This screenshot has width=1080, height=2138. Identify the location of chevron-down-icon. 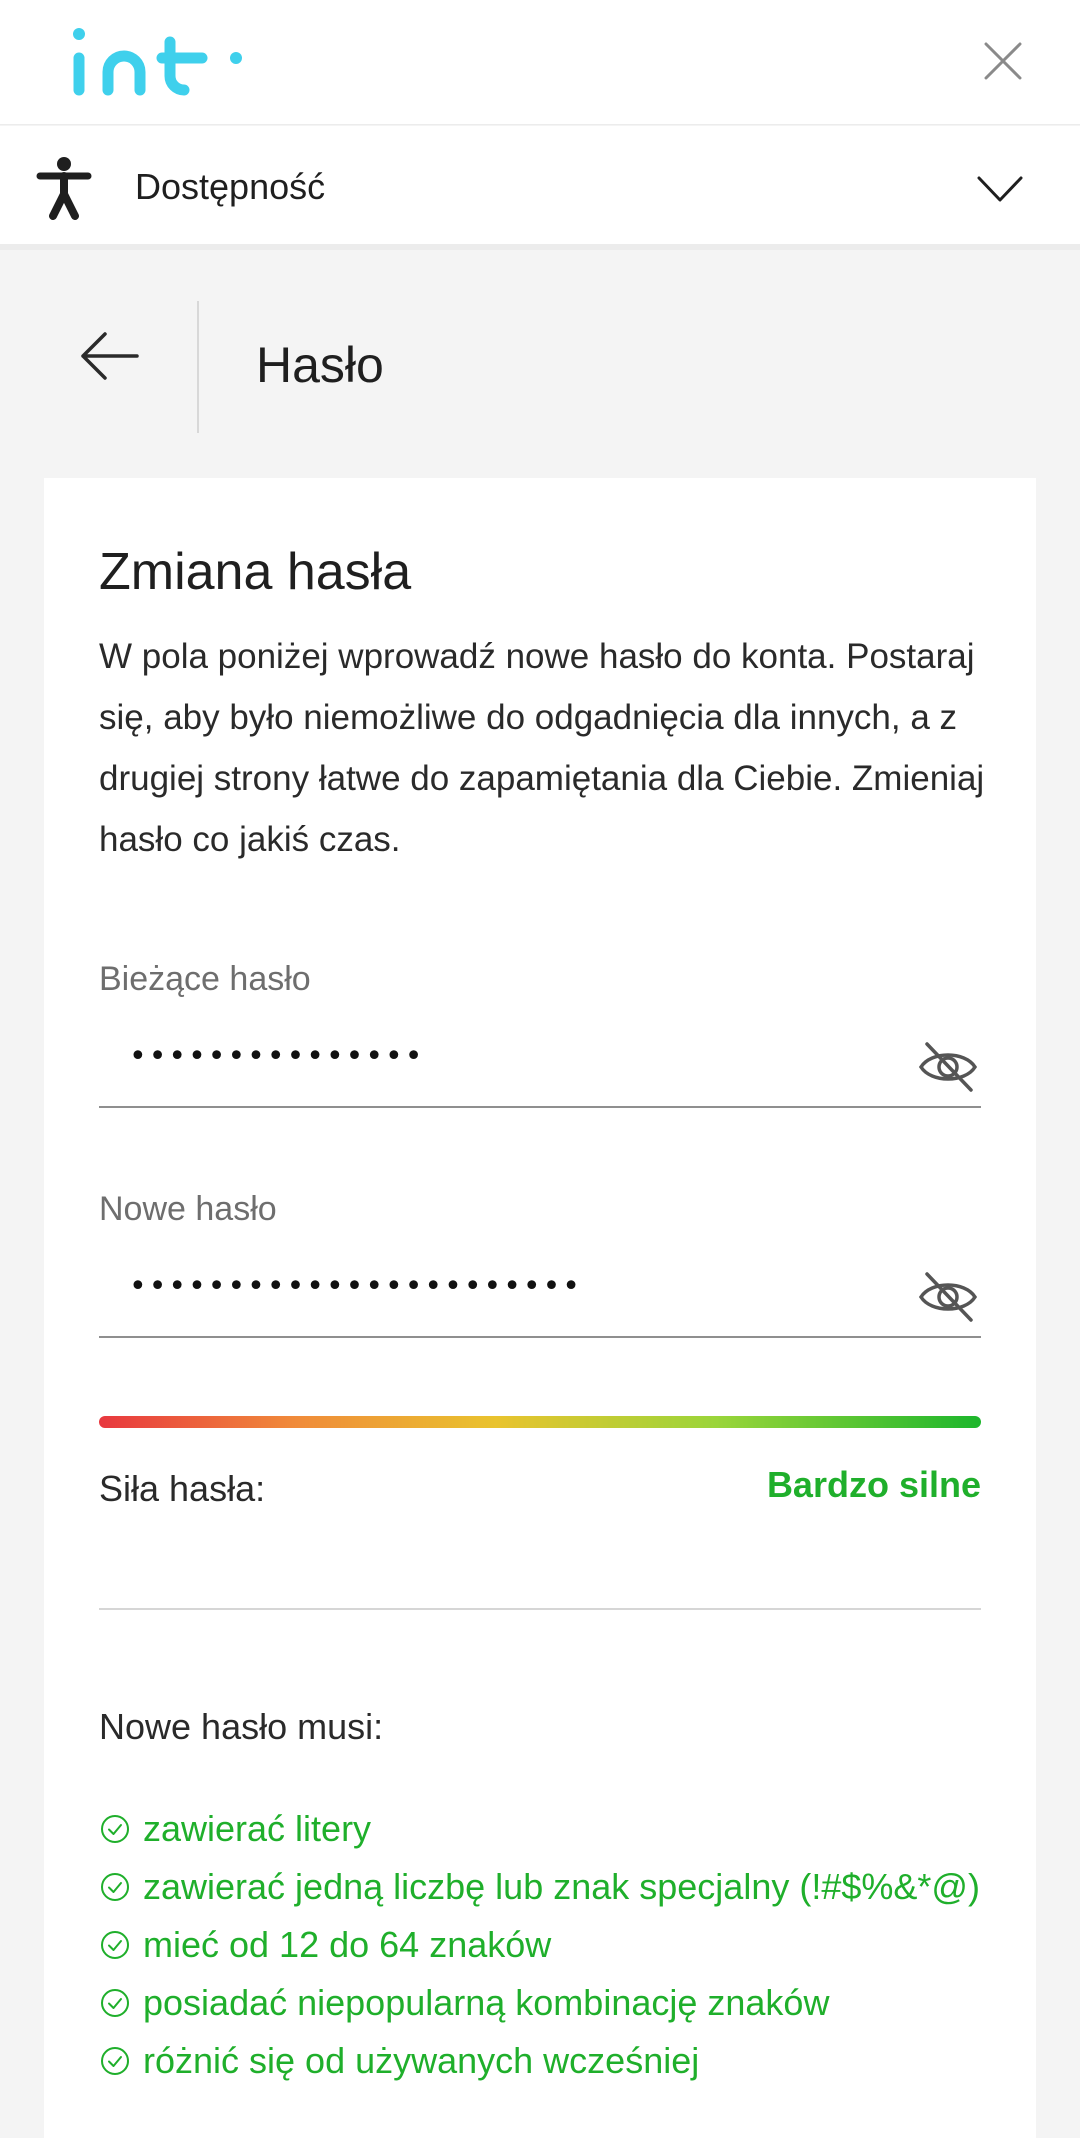
(1000, 189).